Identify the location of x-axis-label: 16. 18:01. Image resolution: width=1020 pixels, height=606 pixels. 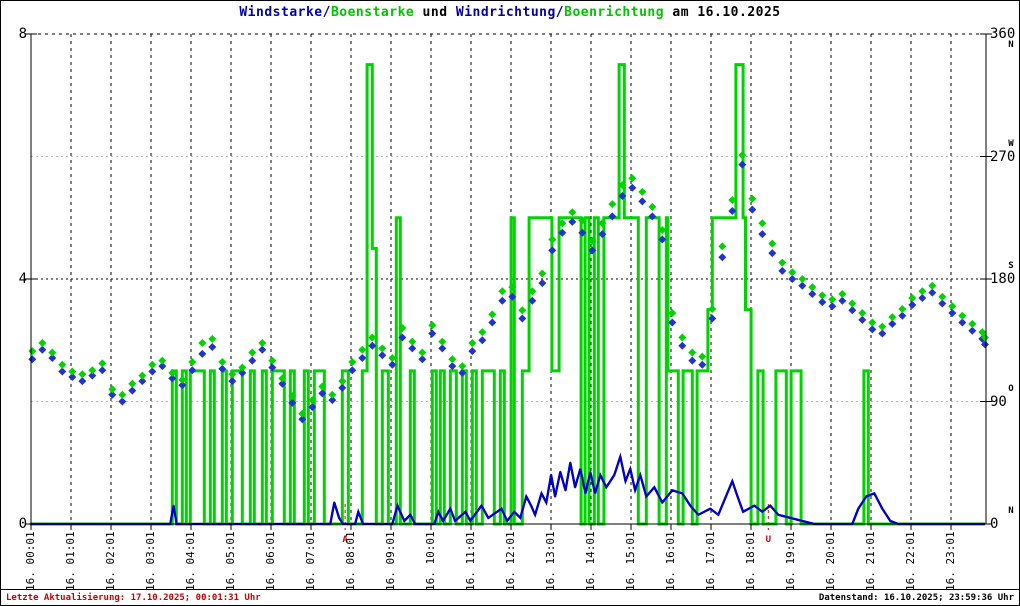
(750, 561).